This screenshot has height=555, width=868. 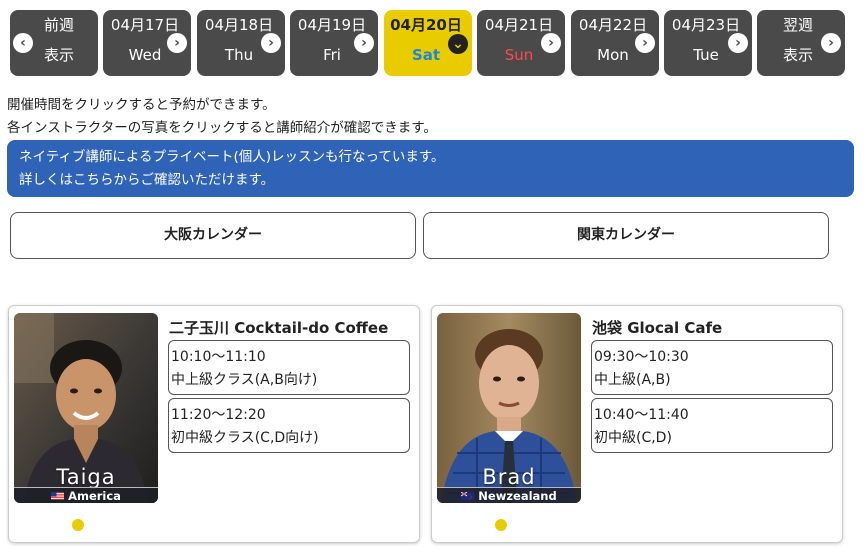 What do you see at coordinates (241, 43) in the screenshot?
I see `day-button-0418: 04月18日 Thu ›` at bounding box center [241, 43].